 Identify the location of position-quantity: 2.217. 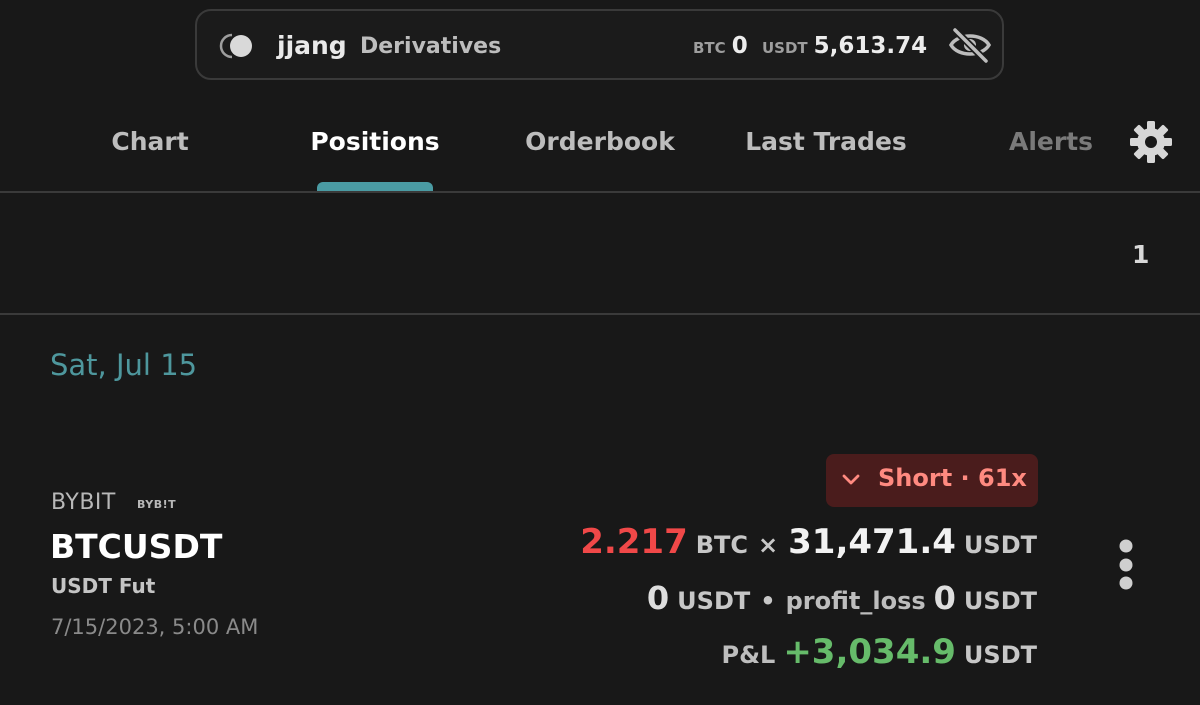
(634, 542).